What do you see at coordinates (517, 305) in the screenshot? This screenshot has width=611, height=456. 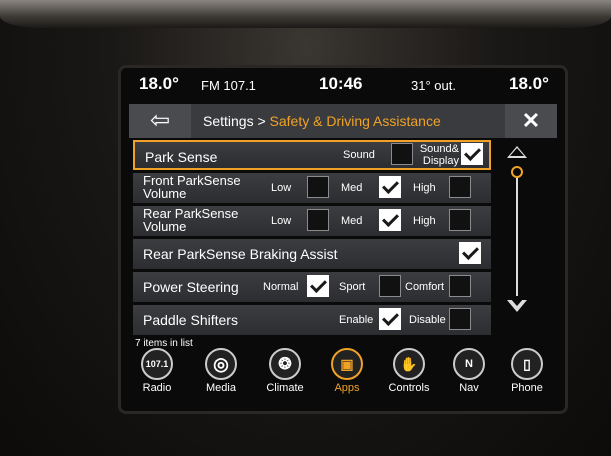 I see `scroll-down-icon` at bounding box center [517, 305].